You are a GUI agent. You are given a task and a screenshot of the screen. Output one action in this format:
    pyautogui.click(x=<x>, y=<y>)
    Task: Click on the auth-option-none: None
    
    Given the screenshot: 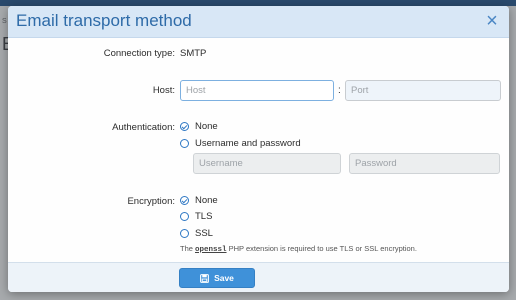 What is the action you would take?
    pyautogui.click(x=199, y=126)
    